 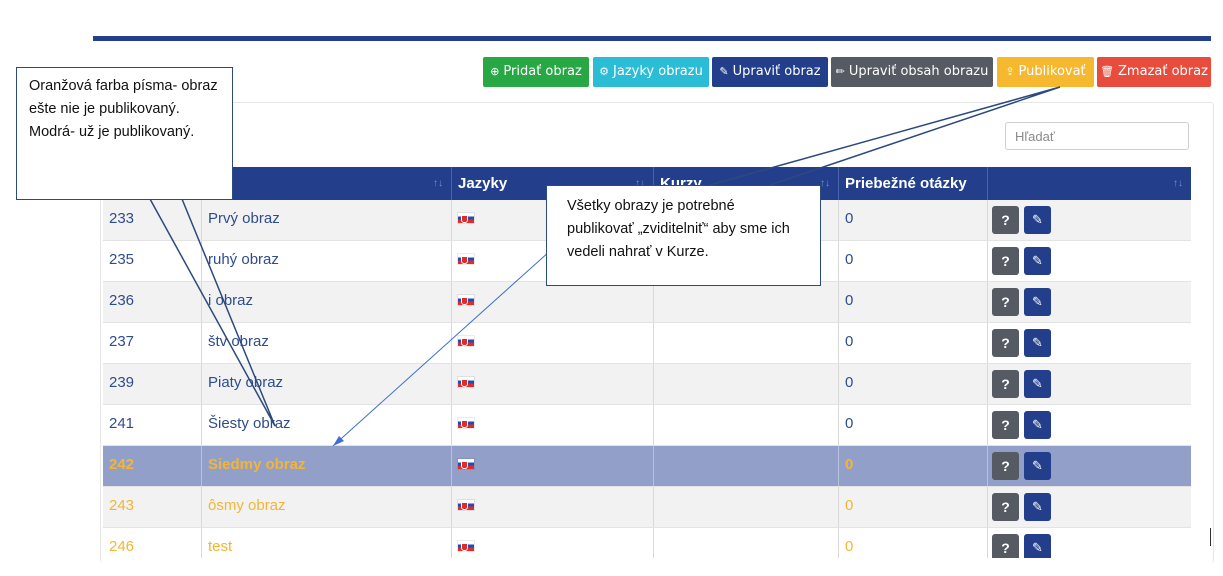 What do you see at coordinates (1045, 72) in the screenshot?
I see `publish-button: ⇪ Publikovať` at bounding box center [1045, 72].